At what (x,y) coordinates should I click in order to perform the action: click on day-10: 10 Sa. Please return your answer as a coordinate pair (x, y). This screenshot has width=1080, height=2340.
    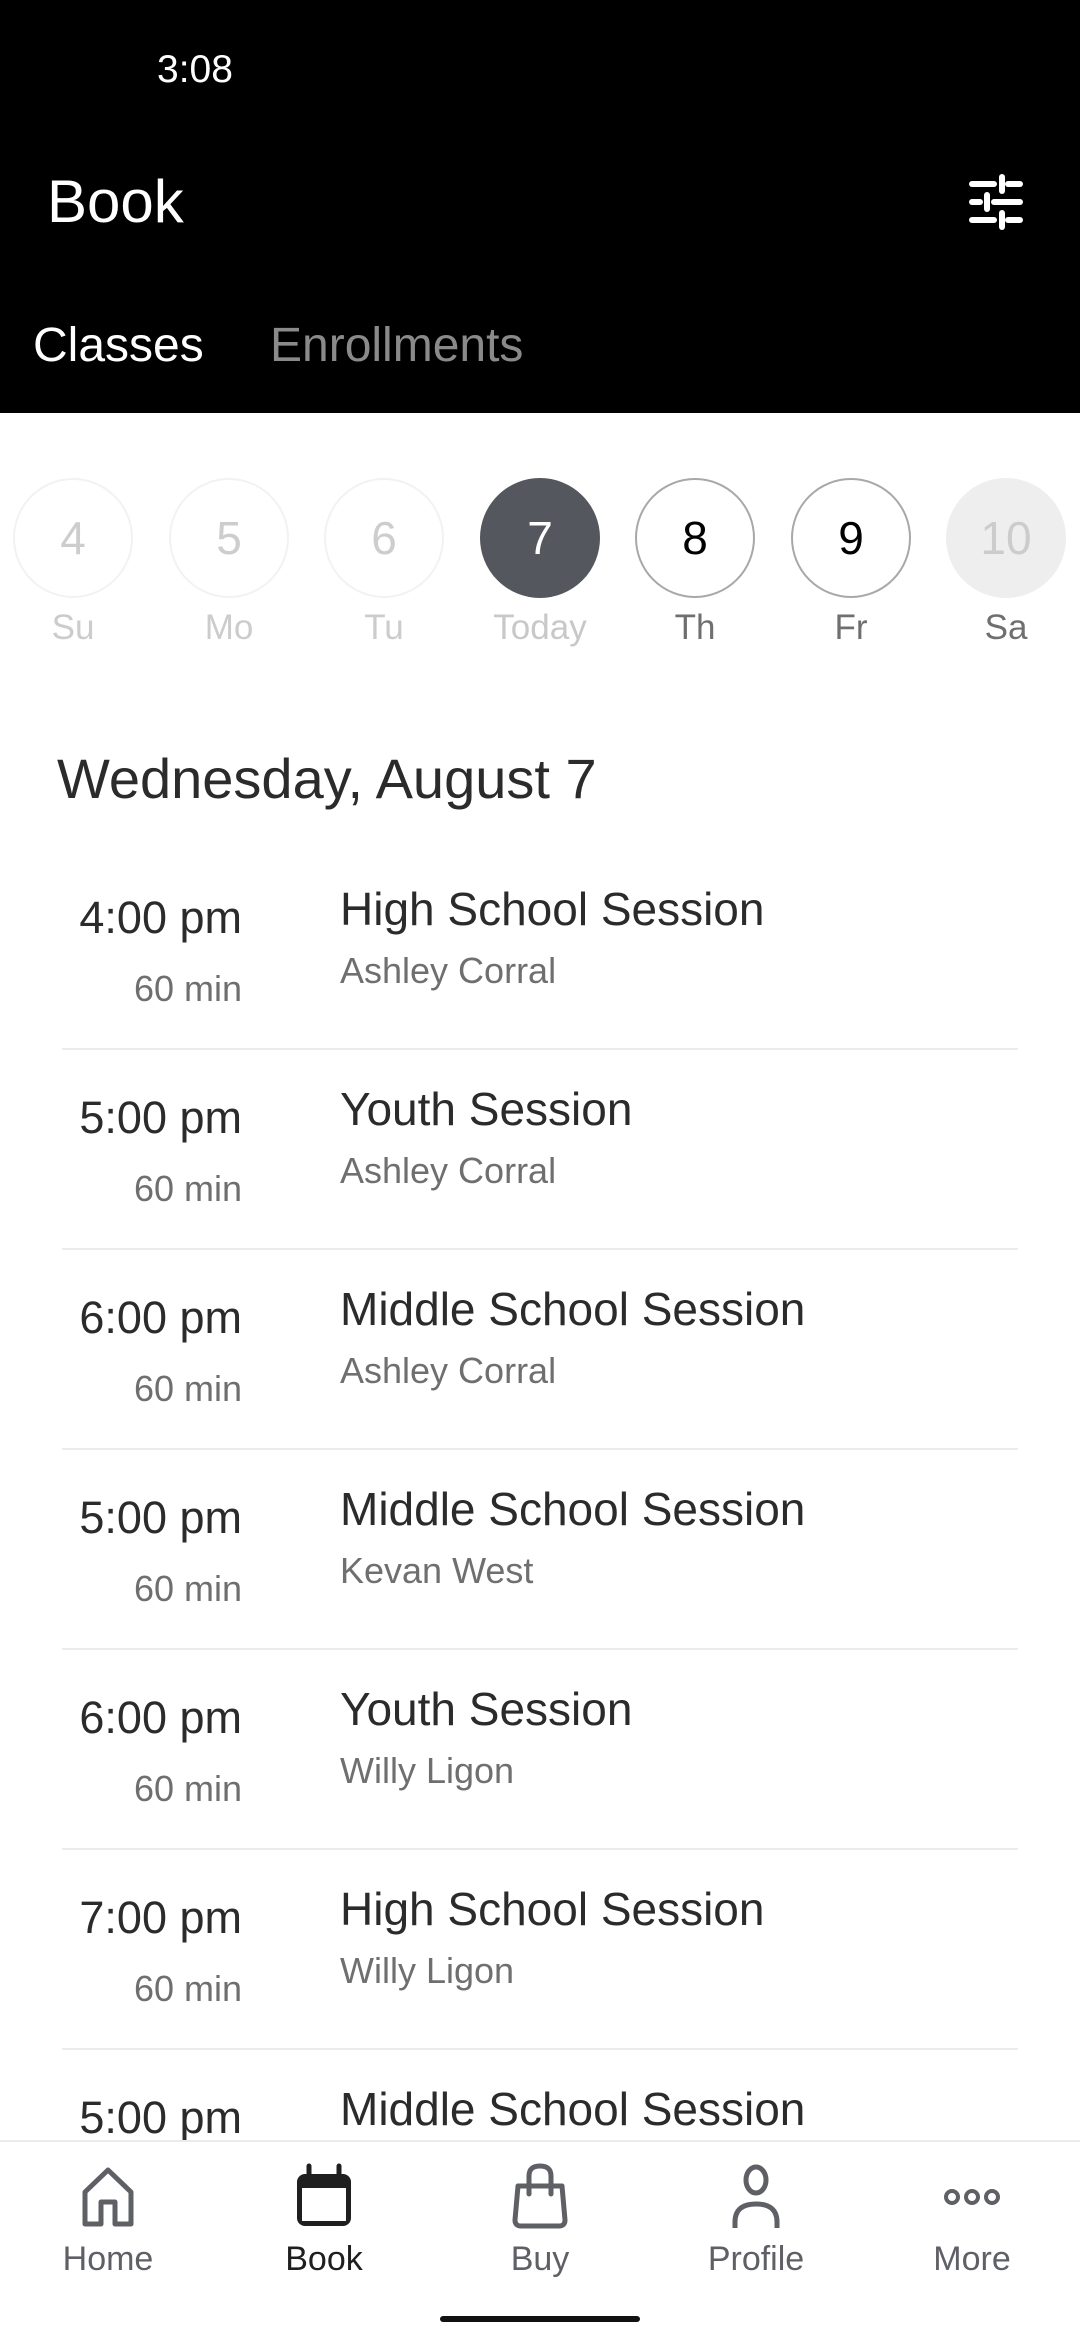
    Looking at the image, I should click on (1006, 563).